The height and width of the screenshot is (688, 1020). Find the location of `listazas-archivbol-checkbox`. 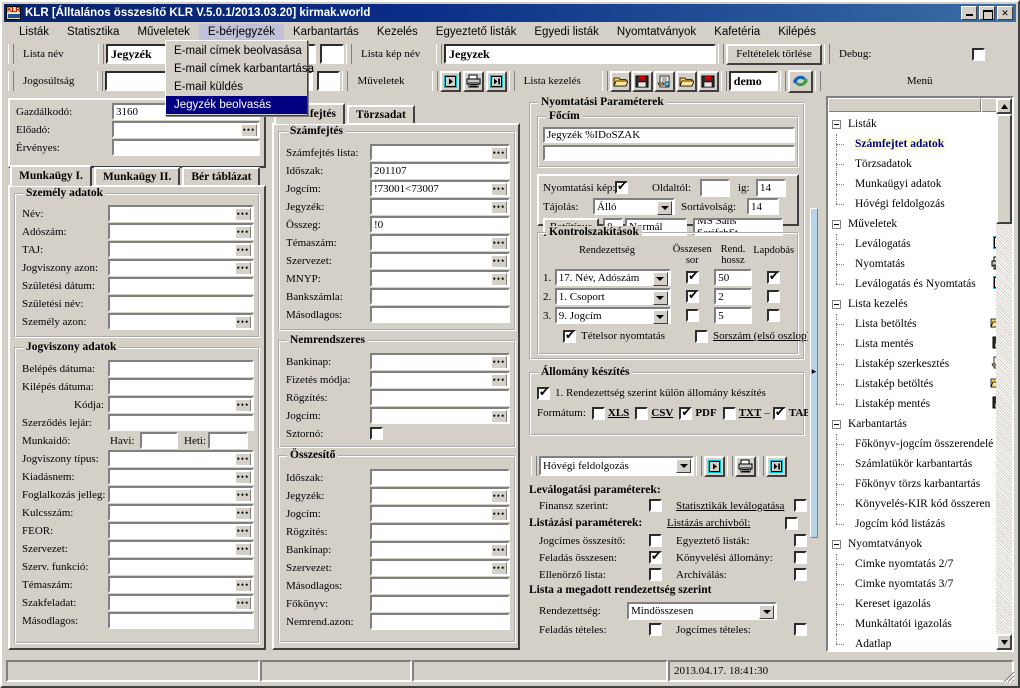

listazas-archivbol-checkbox is located at coordinates (791, 523).